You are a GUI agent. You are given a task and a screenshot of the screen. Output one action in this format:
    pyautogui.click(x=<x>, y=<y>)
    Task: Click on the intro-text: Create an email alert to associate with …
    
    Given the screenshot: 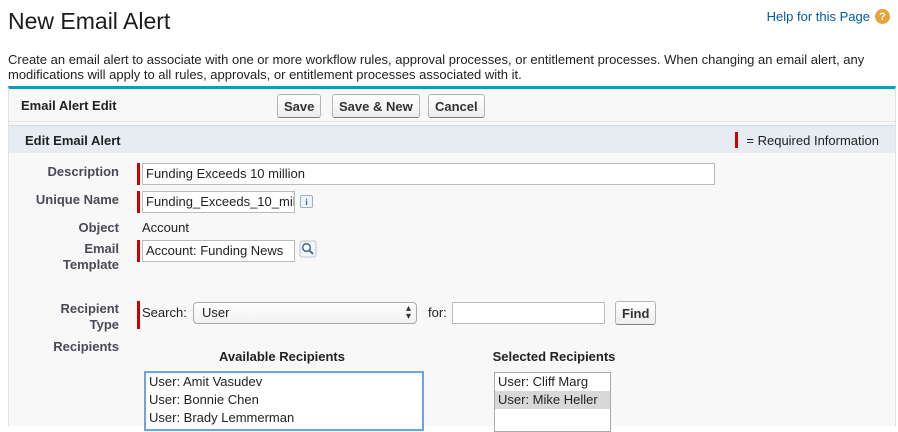 What is the action you would take?
    pyautogui.click(x=436, y=67)
    